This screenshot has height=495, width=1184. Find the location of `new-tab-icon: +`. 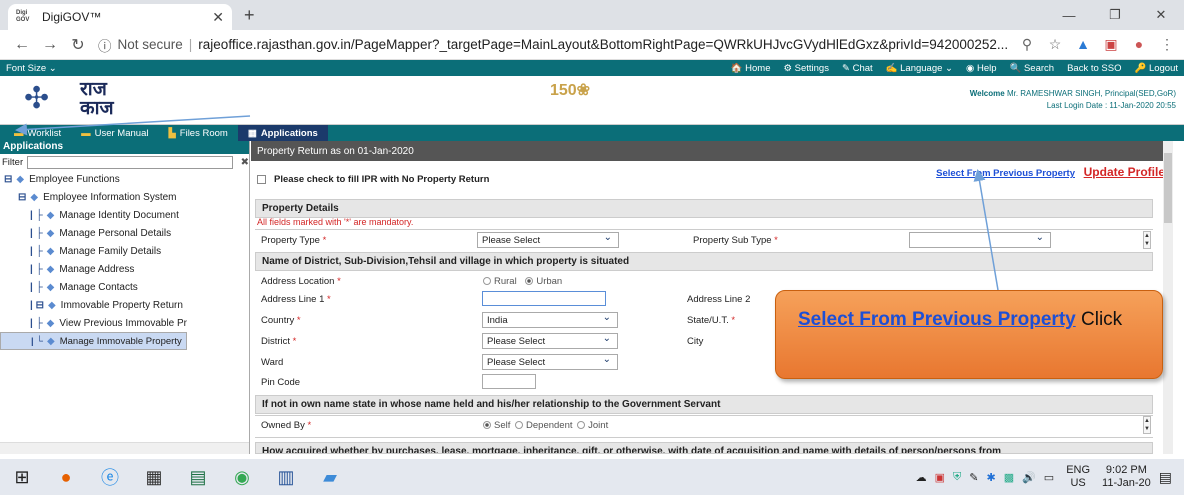

new-tab-icon: + is located at coordinates (249, 15).